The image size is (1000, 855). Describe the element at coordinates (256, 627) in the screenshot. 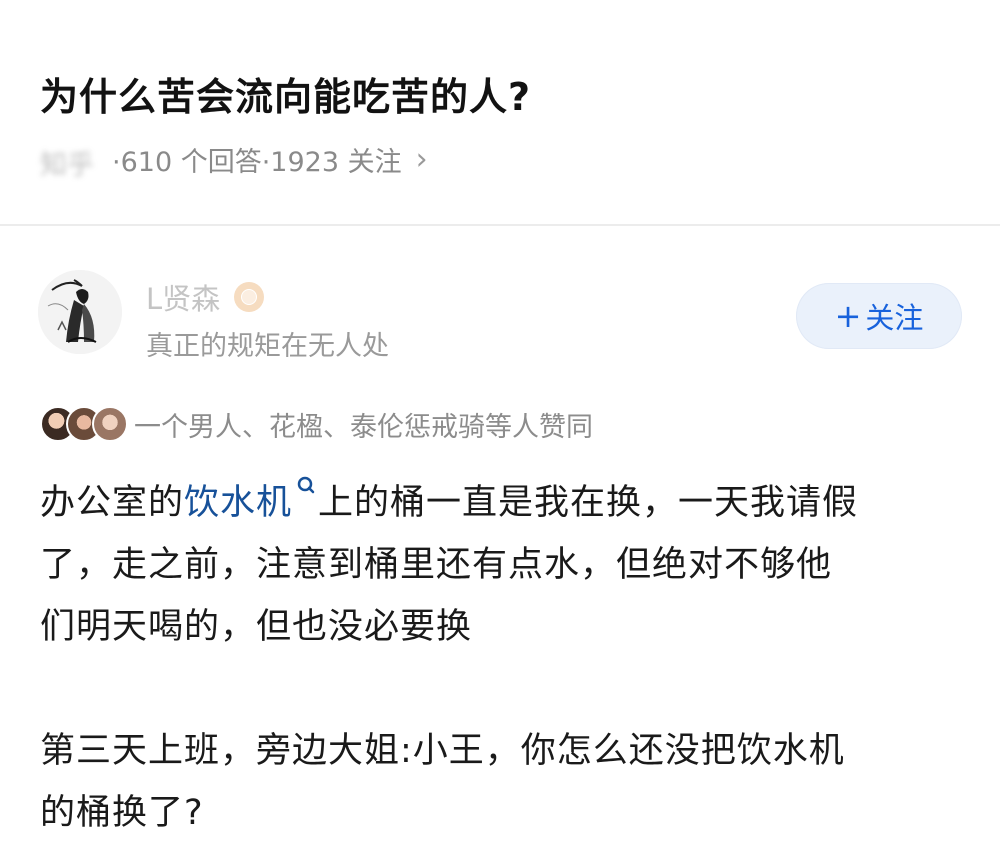

I see `answer-line: 们明天喝的，但也没必要换` at that location.